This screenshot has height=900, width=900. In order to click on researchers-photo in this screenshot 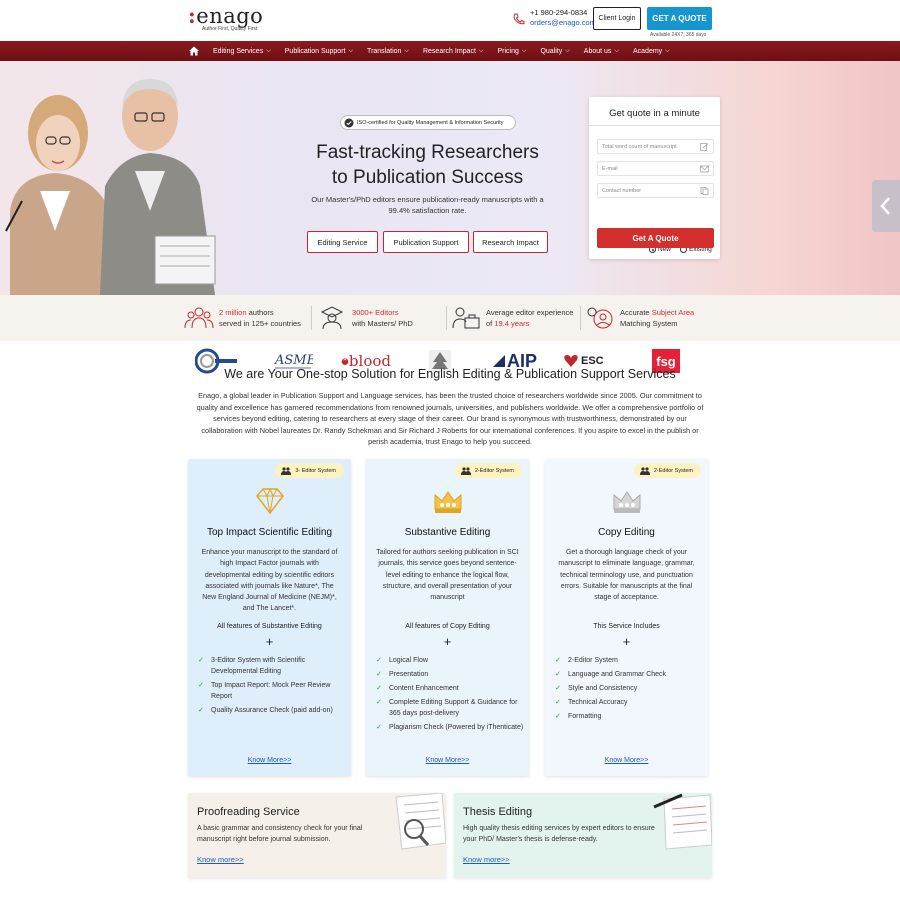, I will do `click(110, 187)`.